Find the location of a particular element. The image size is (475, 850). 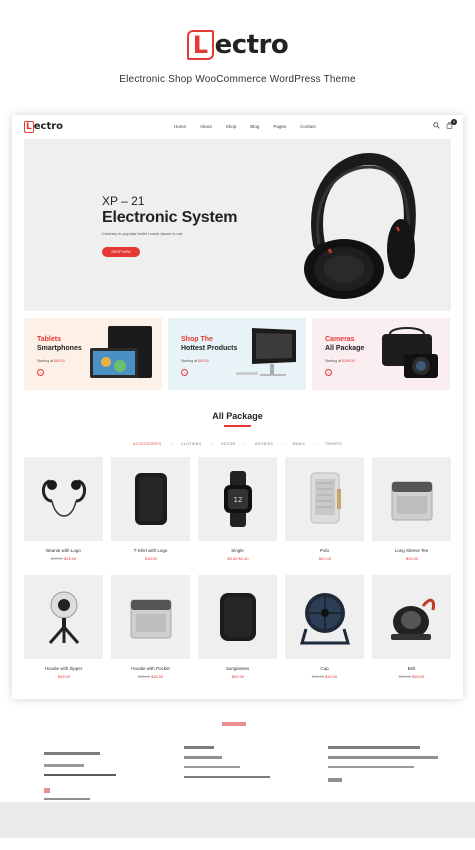

product-name: Long Sleeve Tee is located at coordinates (411, 550).